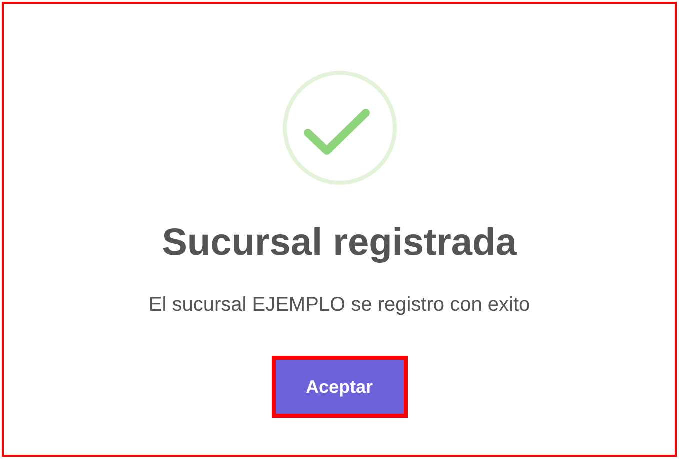 The height and width of the screenshot is (459, 679). I want to click on accept-button: Aceptar, so click(340, 387).